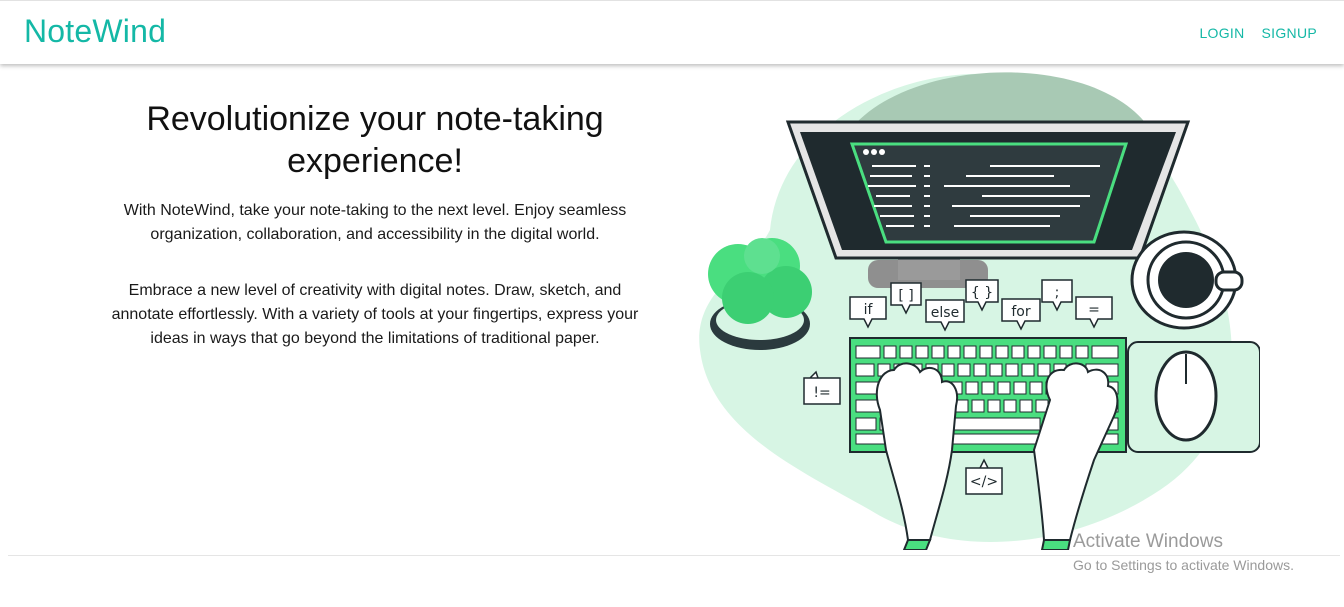 The width and height of the screenshot is (1344, 607). Describe the element at coordinates (674, 555) in the screenshot. I see `footer-divider` at that location.